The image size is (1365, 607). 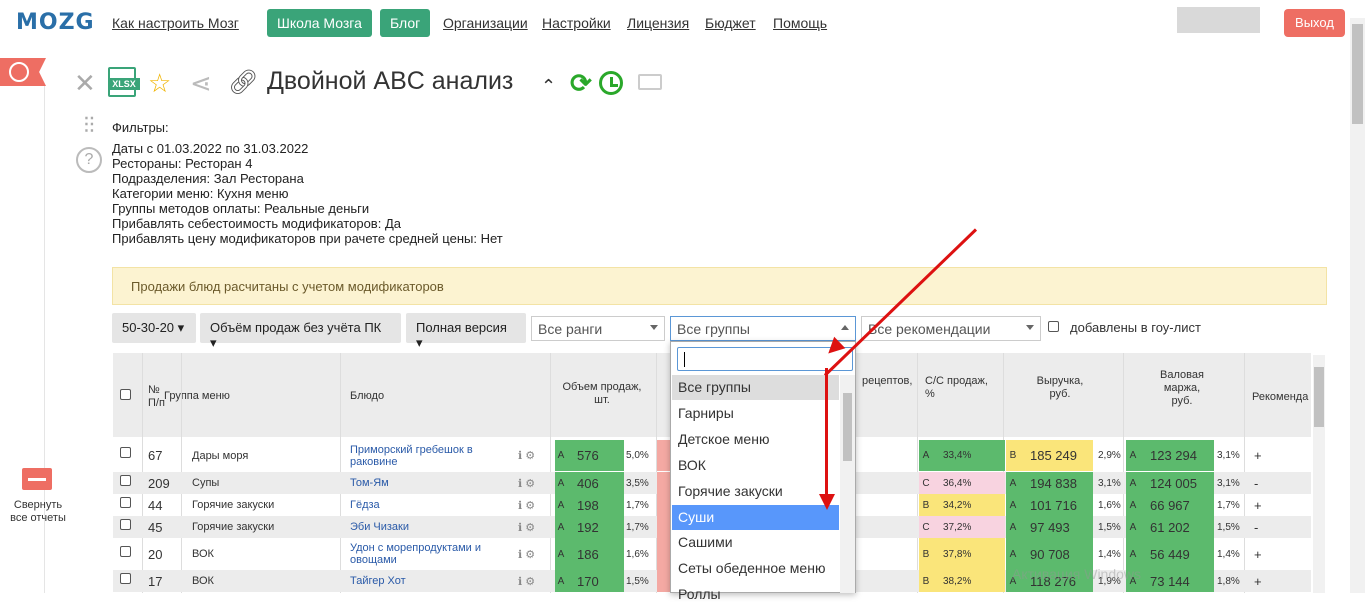 I want to click on logout-button: Выход, so click(x=1314, y=23).